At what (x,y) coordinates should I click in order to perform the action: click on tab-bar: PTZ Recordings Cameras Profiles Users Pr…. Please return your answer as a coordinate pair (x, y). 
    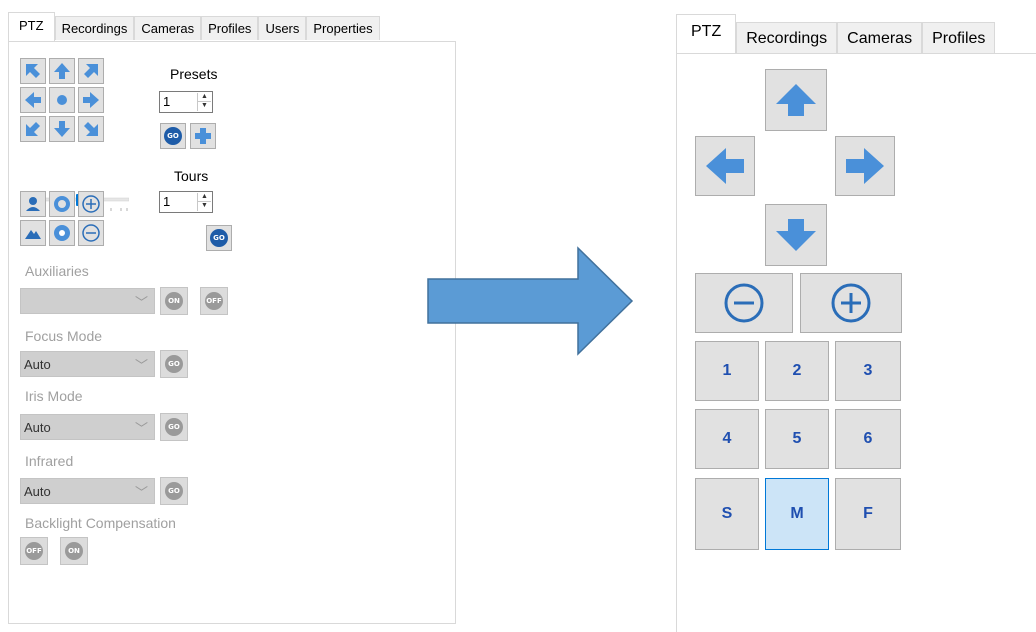
    Looking at the image, I should click on (194, 27).